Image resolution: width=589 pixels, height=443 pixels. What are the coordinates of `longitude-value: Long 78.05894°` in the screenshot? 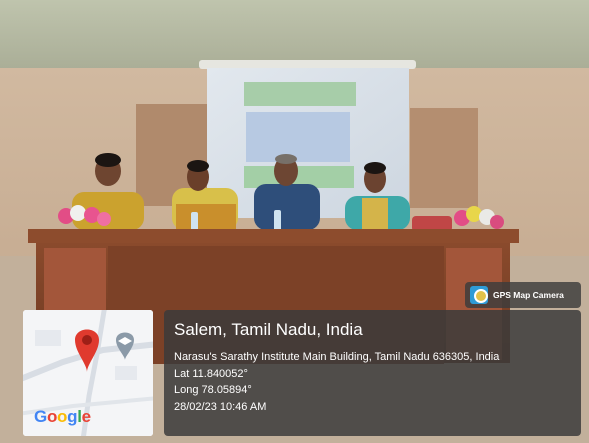 It's located at (213, 390).